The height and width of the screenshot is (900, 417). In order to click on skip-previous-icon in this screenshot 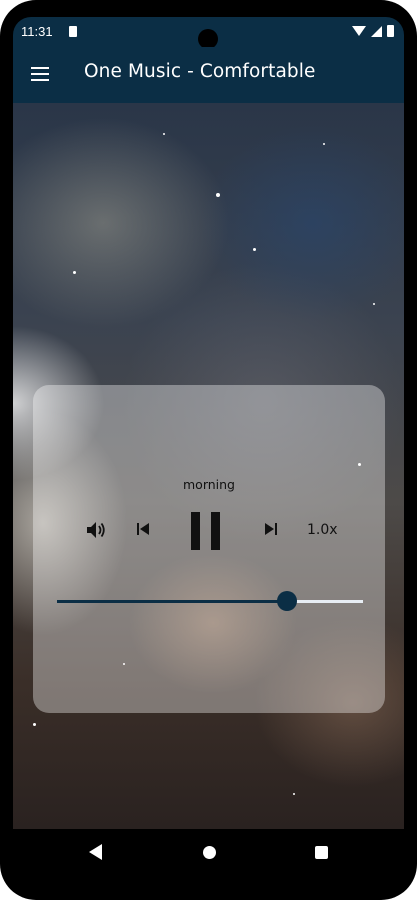, I will do `click(143, 529)`.